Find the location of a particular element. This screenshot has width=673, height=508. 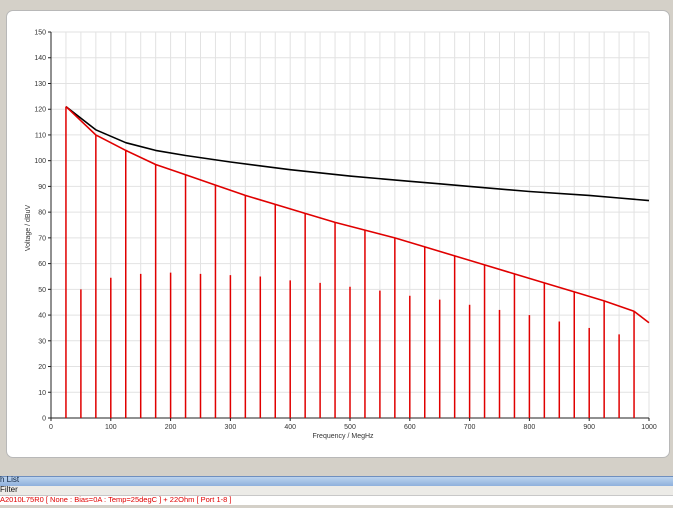

y-tick-label: 10 is located at coordinates (42, 393).